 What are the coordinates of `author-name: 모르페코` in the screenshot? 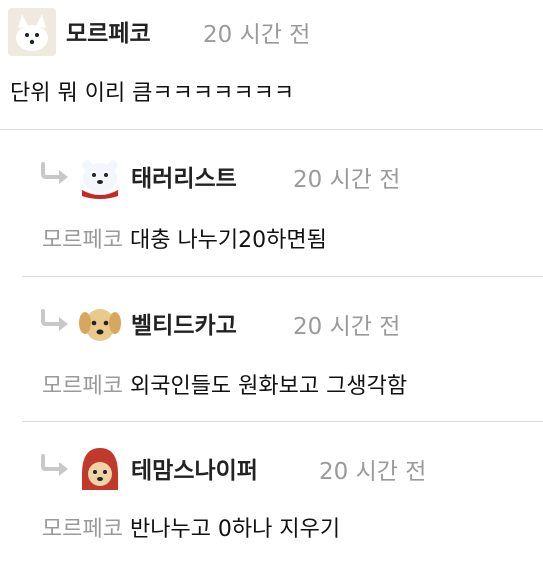 It's located at (108, 31).